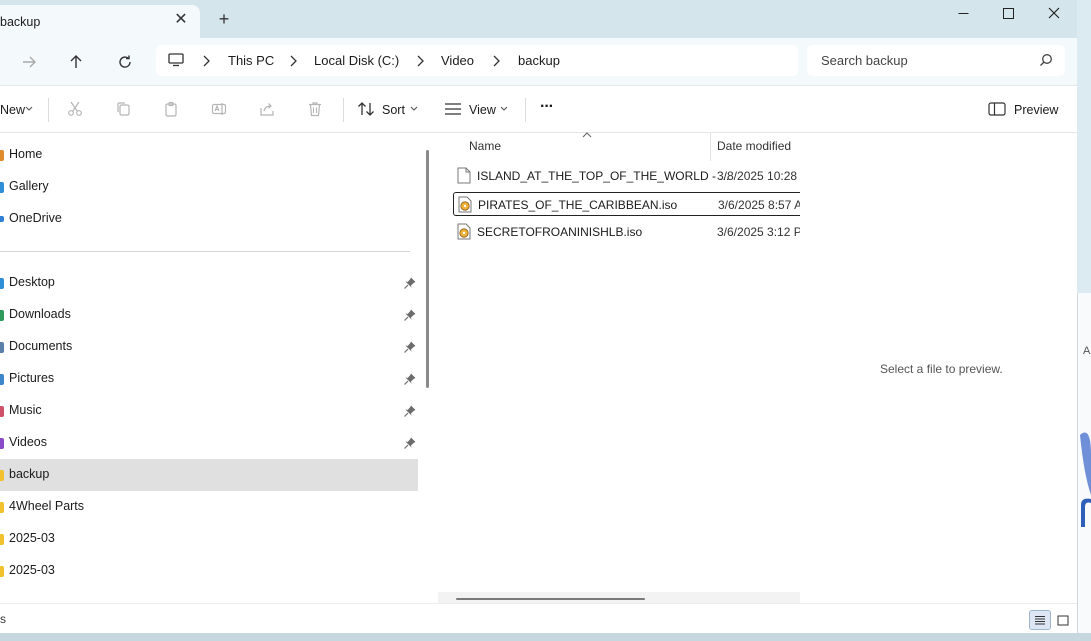  What do you see at coordinates (525, 110) in the screenshot?
I see `toolbar-divider` at bounding box center [525, 110].